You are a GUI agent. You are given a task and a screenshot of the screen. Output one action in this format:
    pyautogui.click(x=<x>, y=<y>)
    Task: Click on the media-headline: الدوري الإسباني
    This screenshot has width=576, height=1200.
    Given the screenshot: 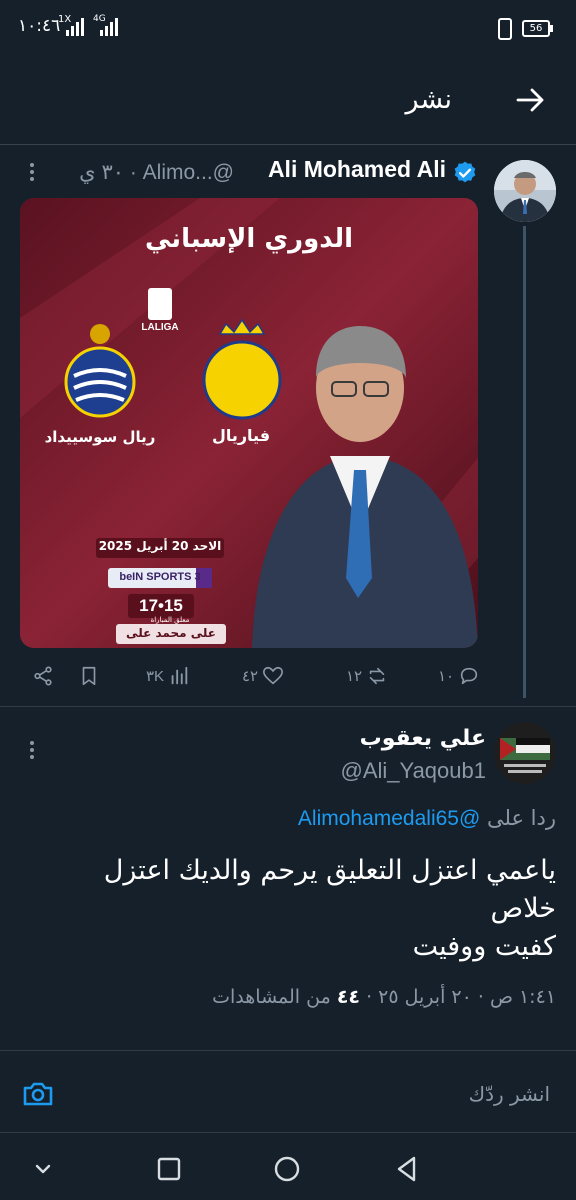 What is the action you would take?
    pyautogui.click(x=249, y=239)
    